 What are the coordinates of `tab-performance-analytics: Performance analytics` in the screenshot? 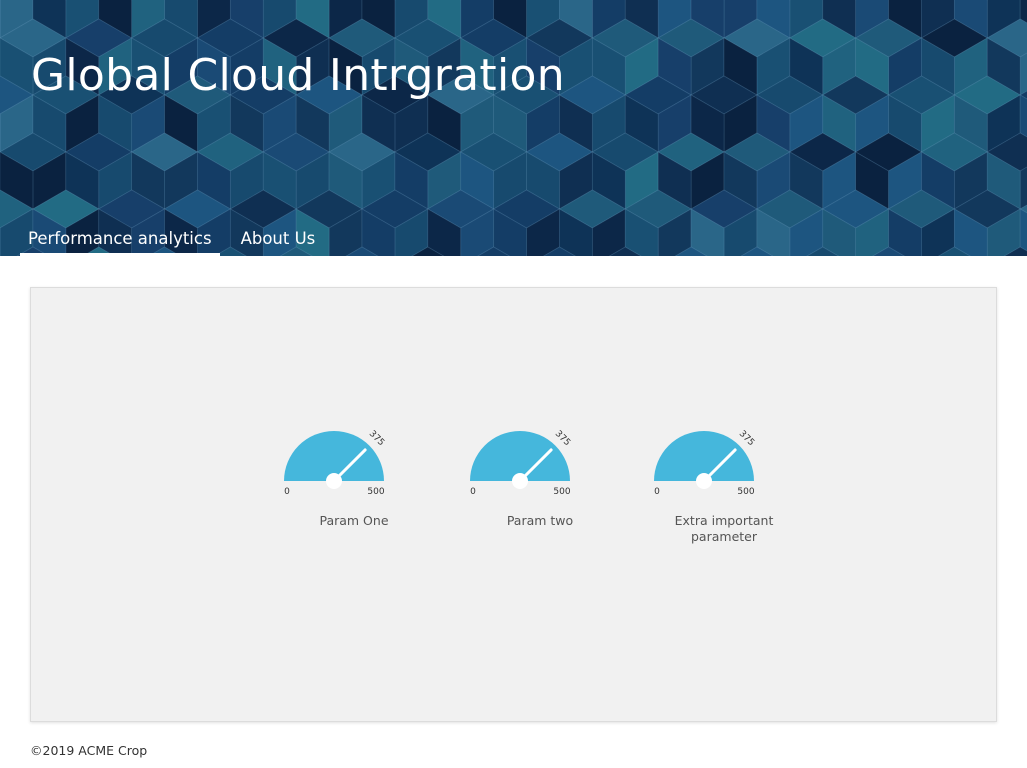 It's located at (120, 240).